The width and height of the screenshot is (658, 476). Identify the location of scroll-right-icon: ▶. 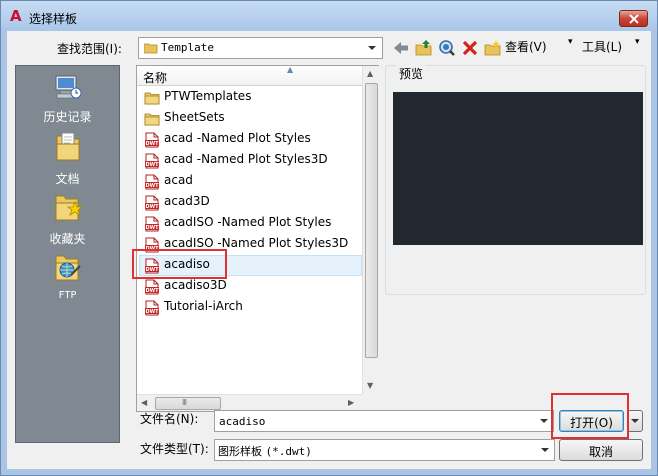
(351, 402).